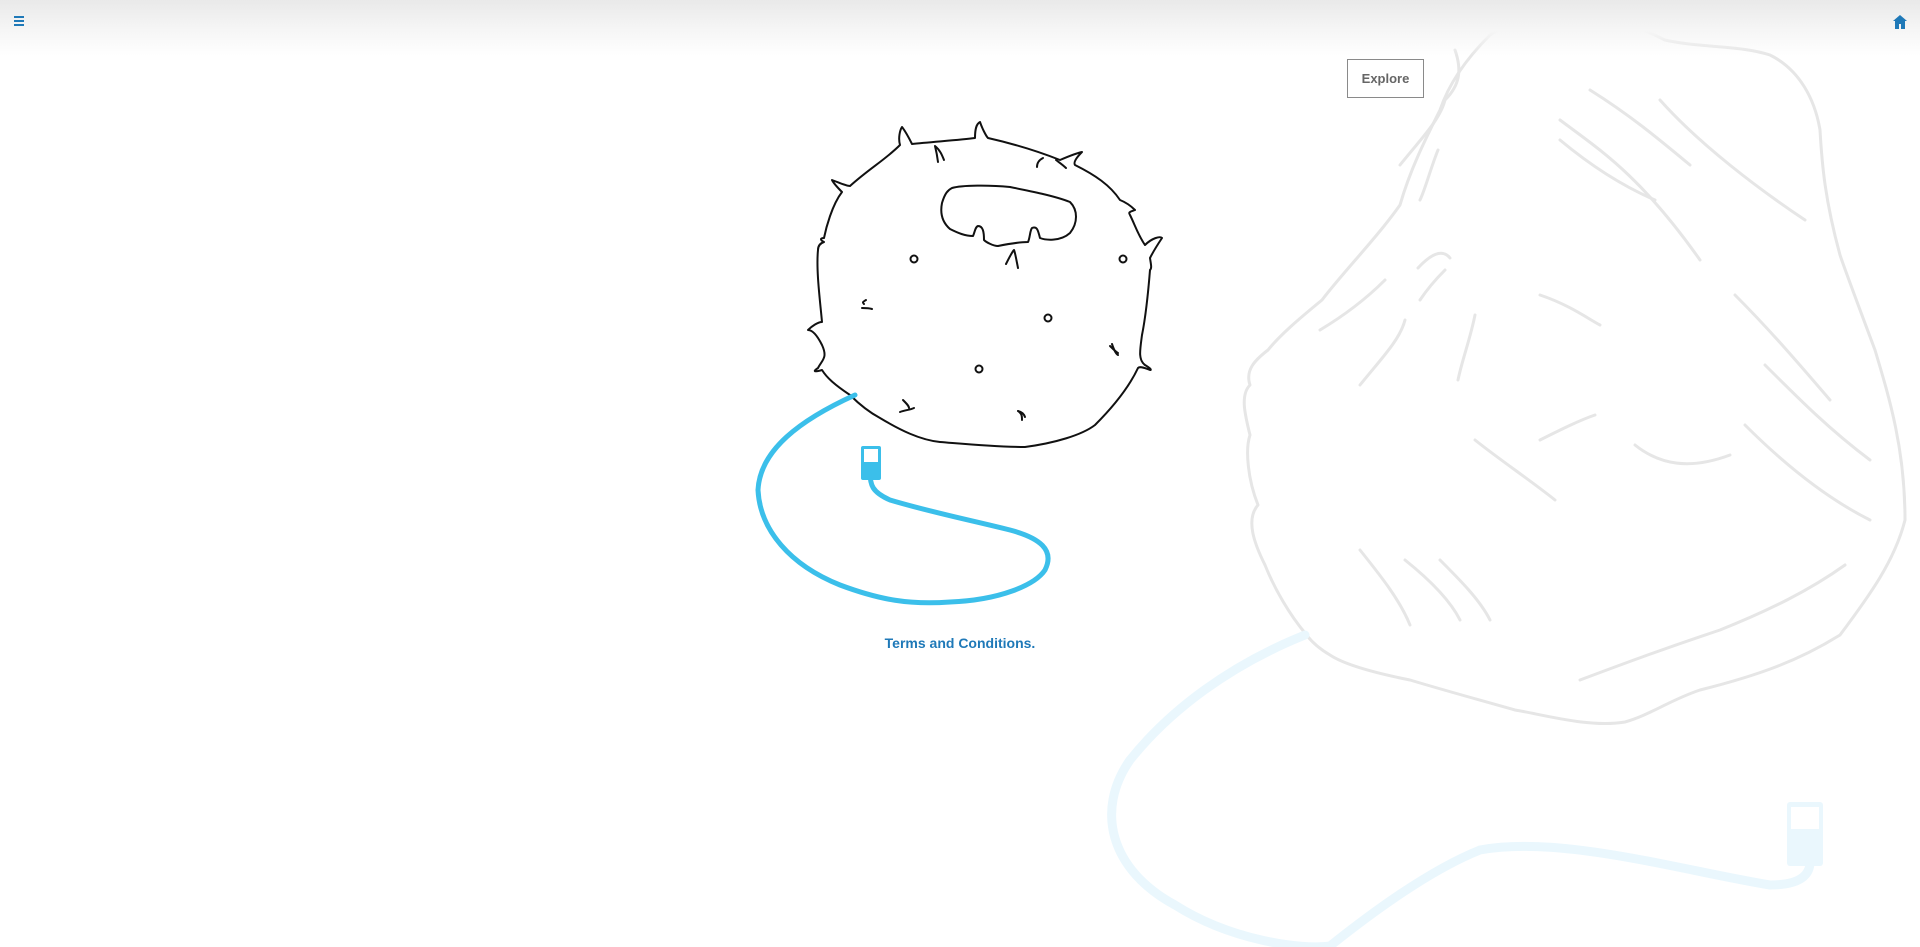 The width and height of the screenshot is (1920, 947). Describe the element at coordinates (903, 499) in the screenshot. I see `cable` at that location.